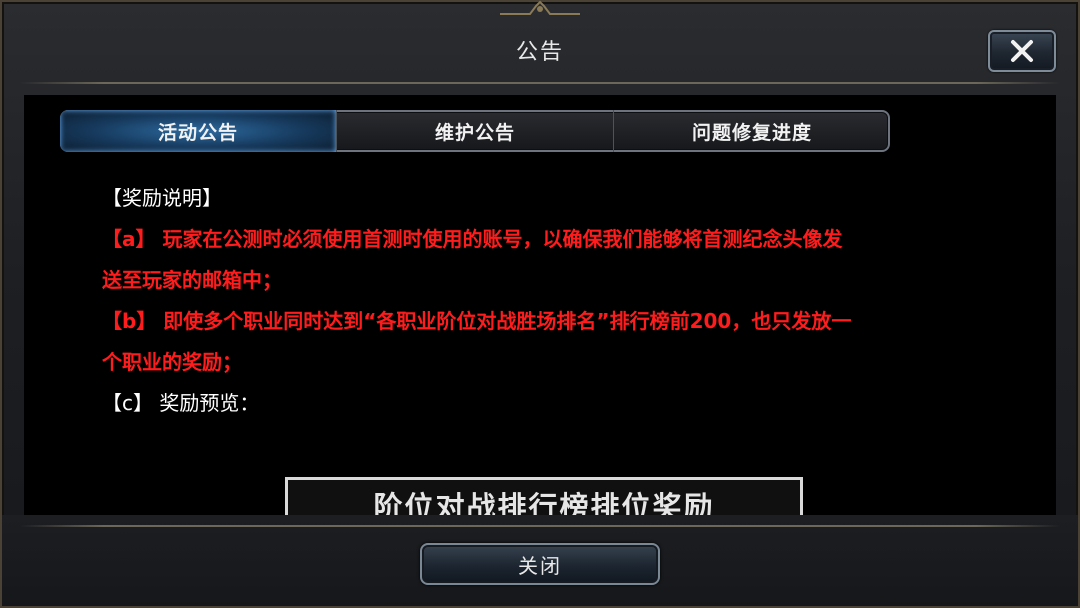 This screenshot has height=608, width=1080. Describe the element at coordinates (752, 131) in the screenshot. I see `tab-bug-fix-progress: 问题修复进度` at that location.